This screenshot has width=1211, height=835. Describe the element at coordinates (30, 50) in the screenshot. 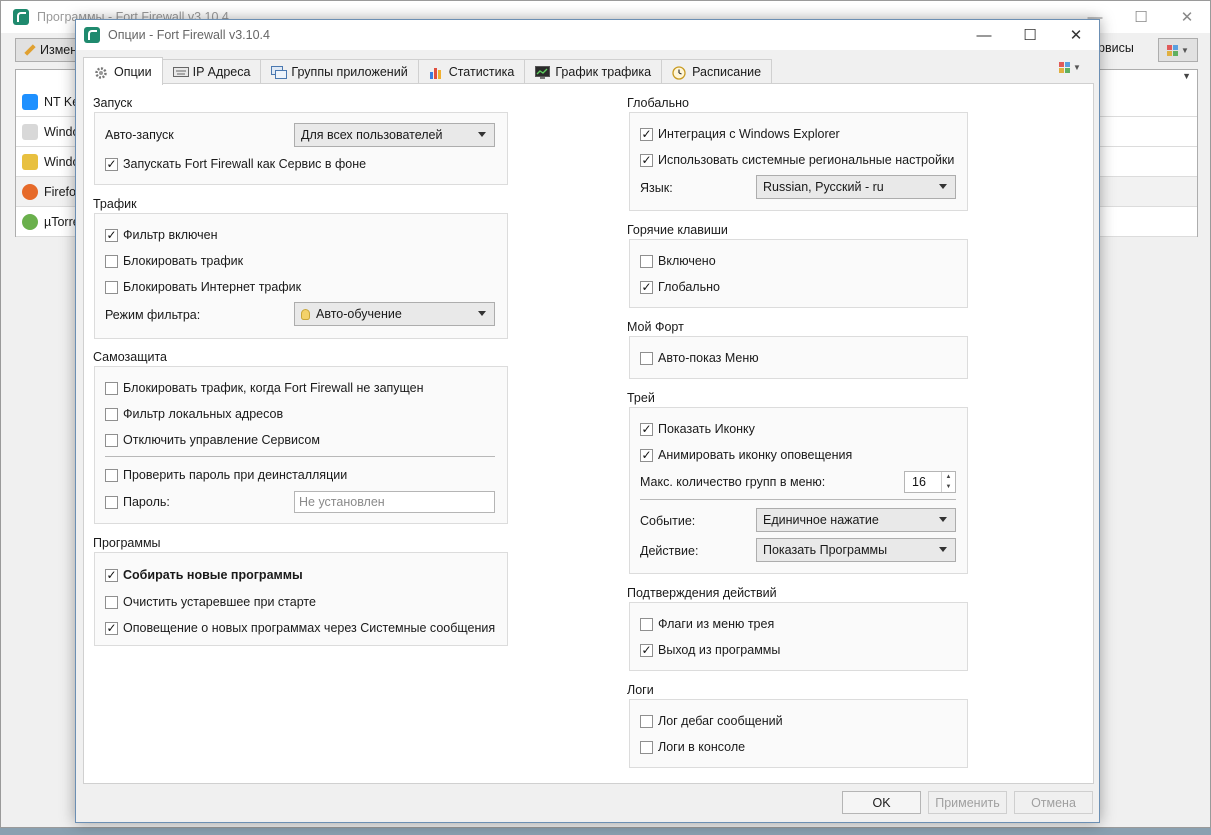

I see `pencil-icon` at that location.